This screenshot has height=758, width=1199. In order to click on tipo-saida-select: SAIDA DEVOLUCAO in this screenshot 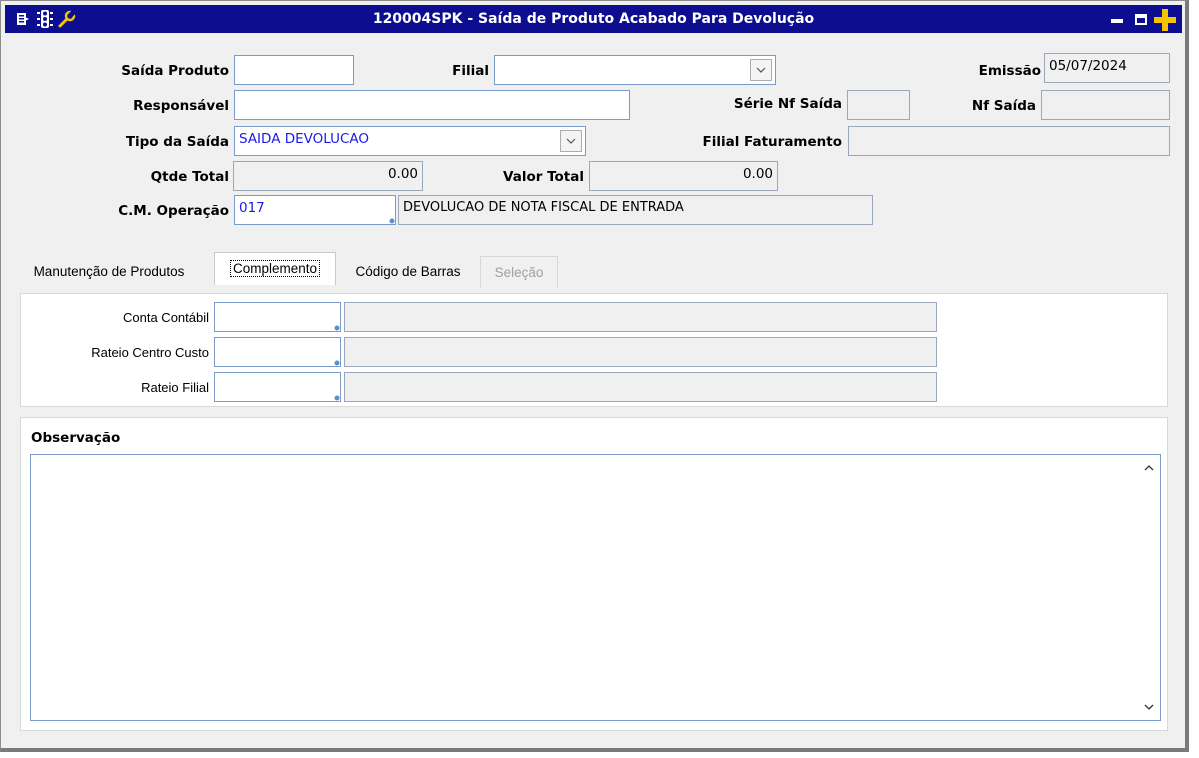, I will do `click(410, 141)`.